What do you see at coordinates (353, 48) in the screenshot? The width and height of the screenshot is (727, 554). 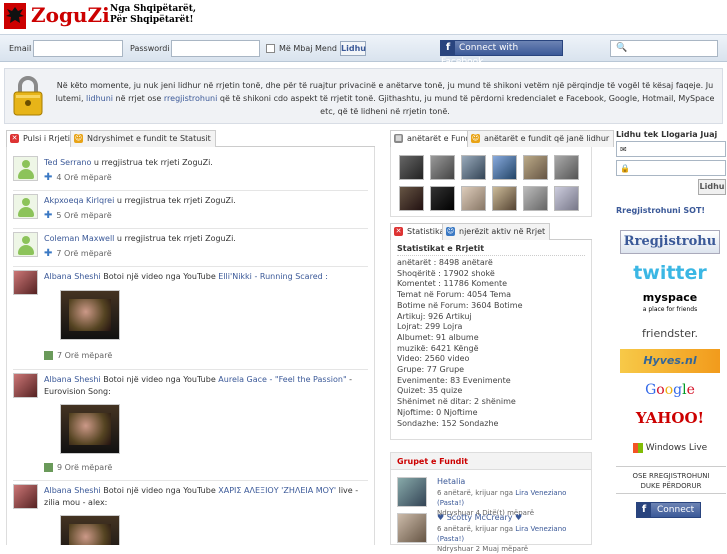 I see `login-button: Lidhu` at bounding box center [353, 48].